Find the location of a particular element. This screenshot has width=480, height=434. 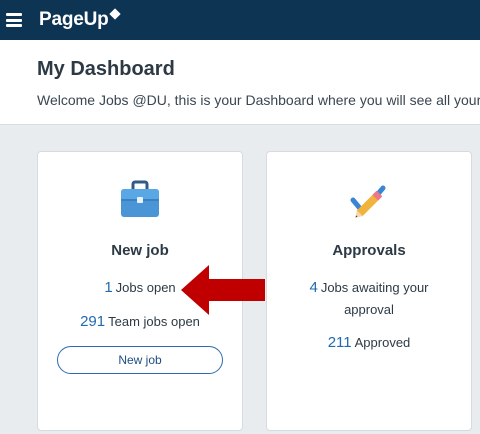

team-jobs-label: Team jobs open is located at coordinates (154, 321).